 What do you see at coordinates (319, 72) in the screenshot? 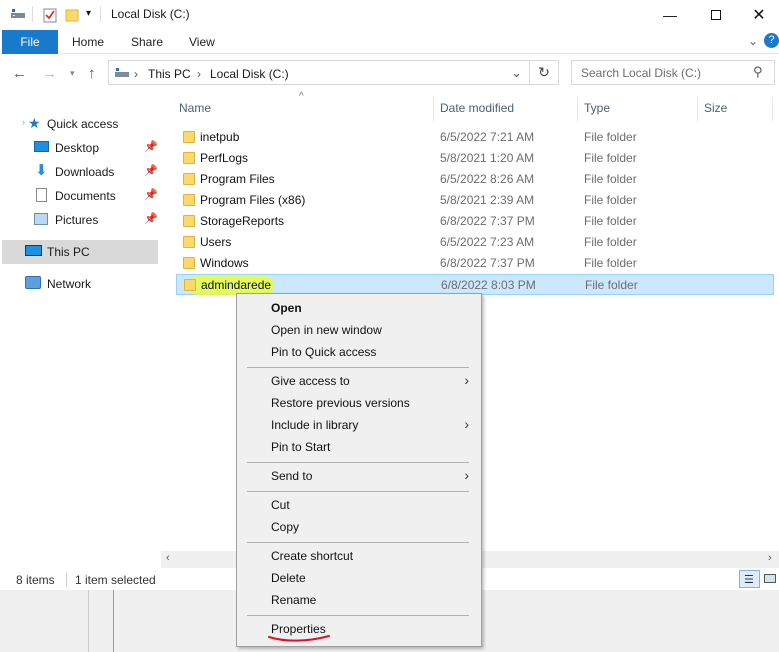
I see `address-bar: › This PC › Local Disk (C:) ⌄` at bounding box center [319, 72].